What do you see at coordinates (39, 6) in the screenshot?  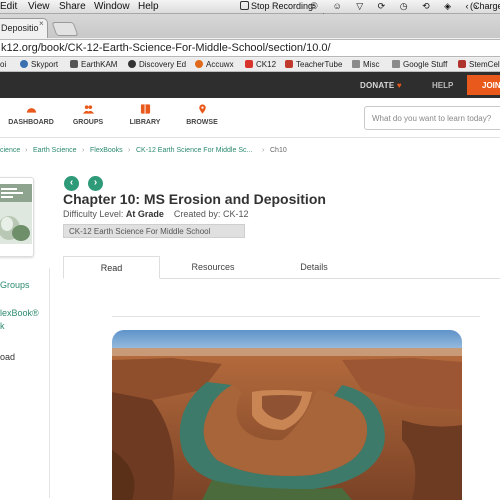 I see `menu-view: View` at bounding box center [39, 6].